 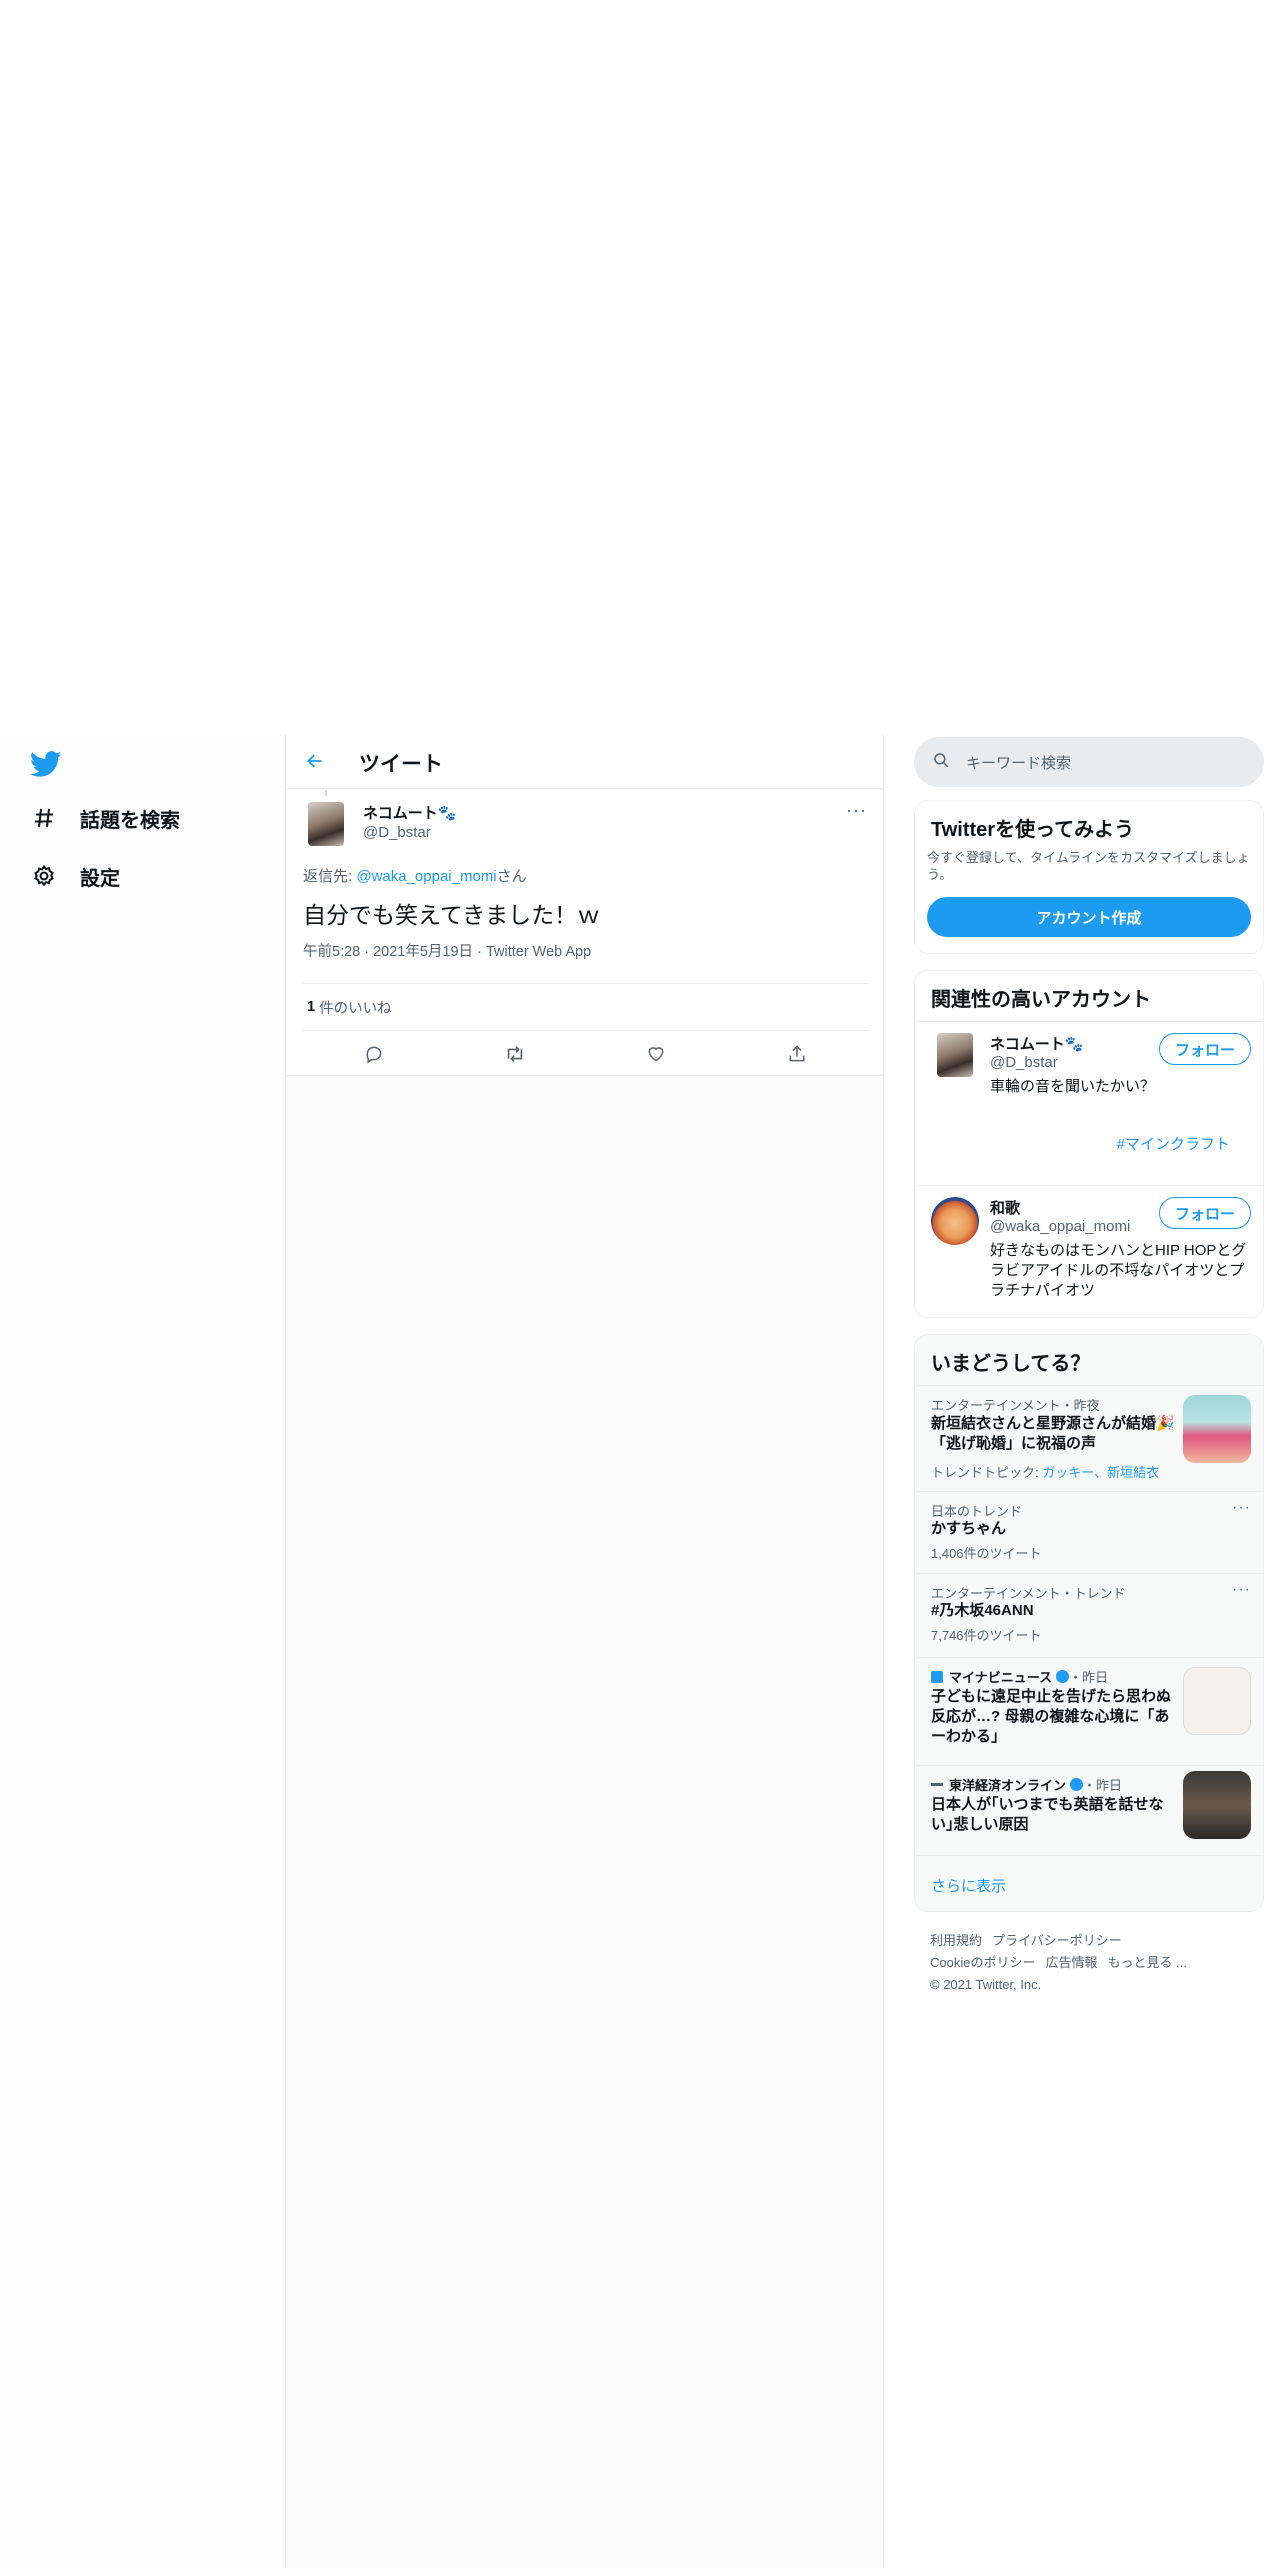 What do you see at coordinates (656, 1054) in the screenshot?
I see `like-icon` at bounding box center [656, 1054].